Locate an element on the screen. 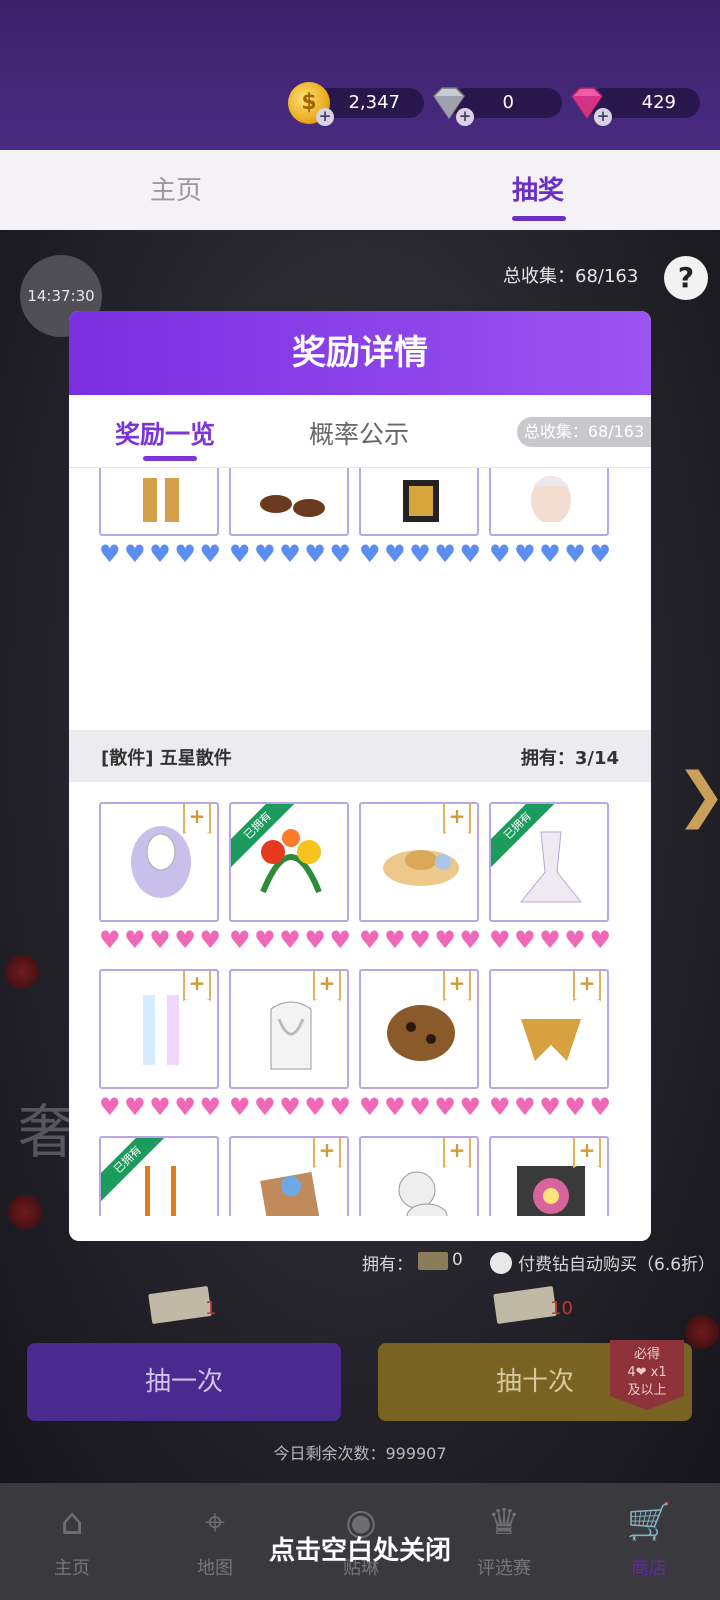  tab-reward-overview: 奖励一览 is located at coordinates (165, 433).